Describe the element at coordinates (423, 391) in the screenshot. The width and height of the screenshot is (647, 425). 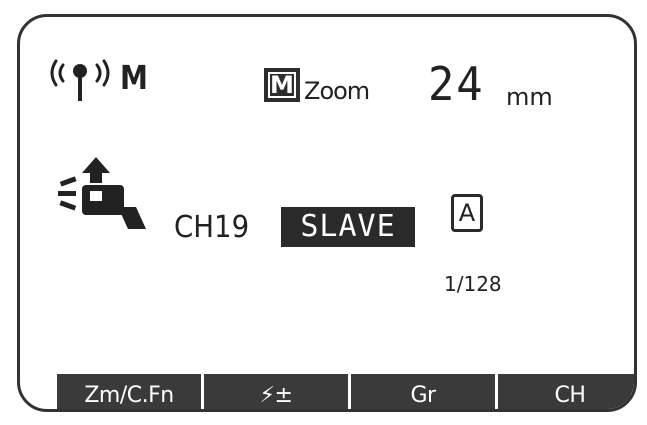
I see `softkey-group: Gr` at that location.